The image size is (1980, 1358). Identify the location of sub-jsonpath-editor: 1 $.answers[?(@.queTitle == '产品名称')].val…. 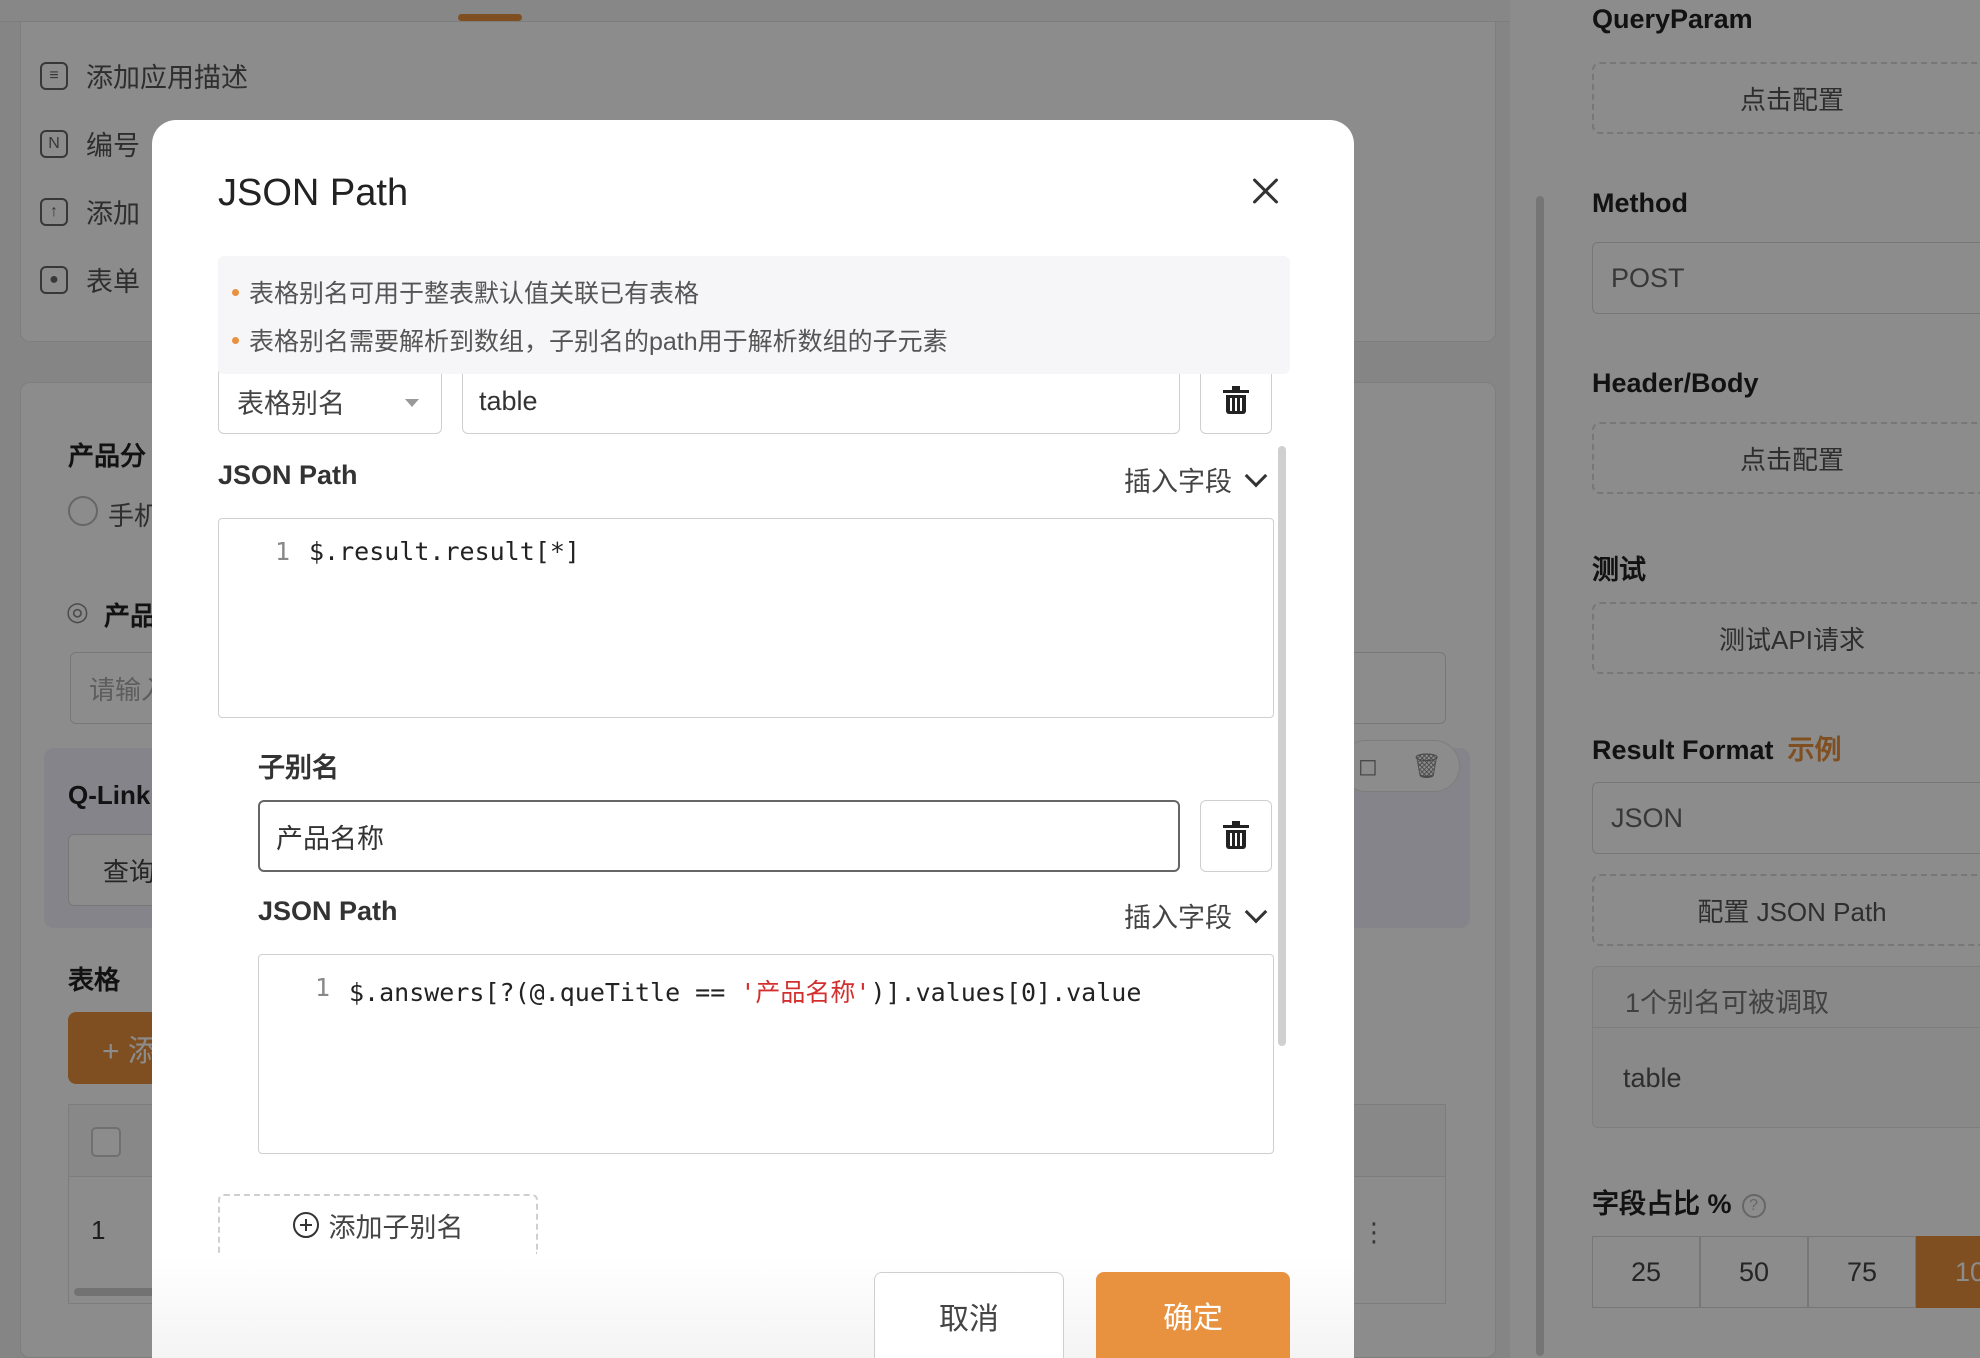
(766, 1054).